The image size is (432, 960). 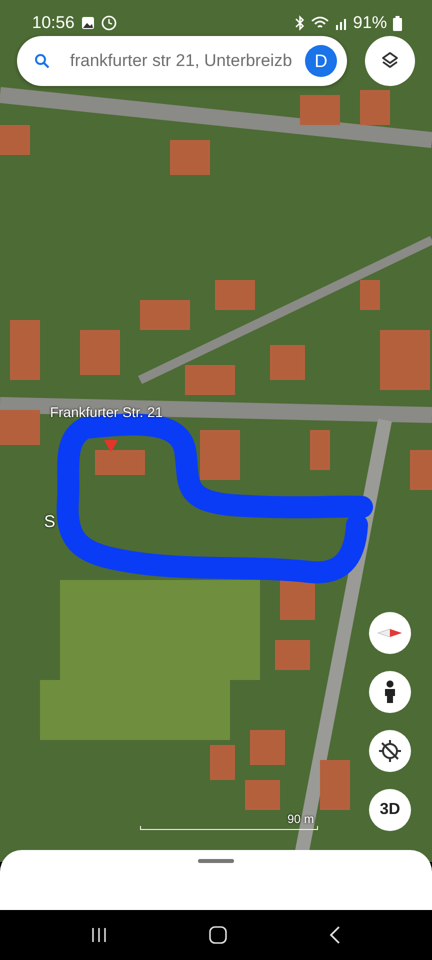 I want to click on search-field: frankfurter str 21, Unterbreizb D, so click(x=182, y=61).